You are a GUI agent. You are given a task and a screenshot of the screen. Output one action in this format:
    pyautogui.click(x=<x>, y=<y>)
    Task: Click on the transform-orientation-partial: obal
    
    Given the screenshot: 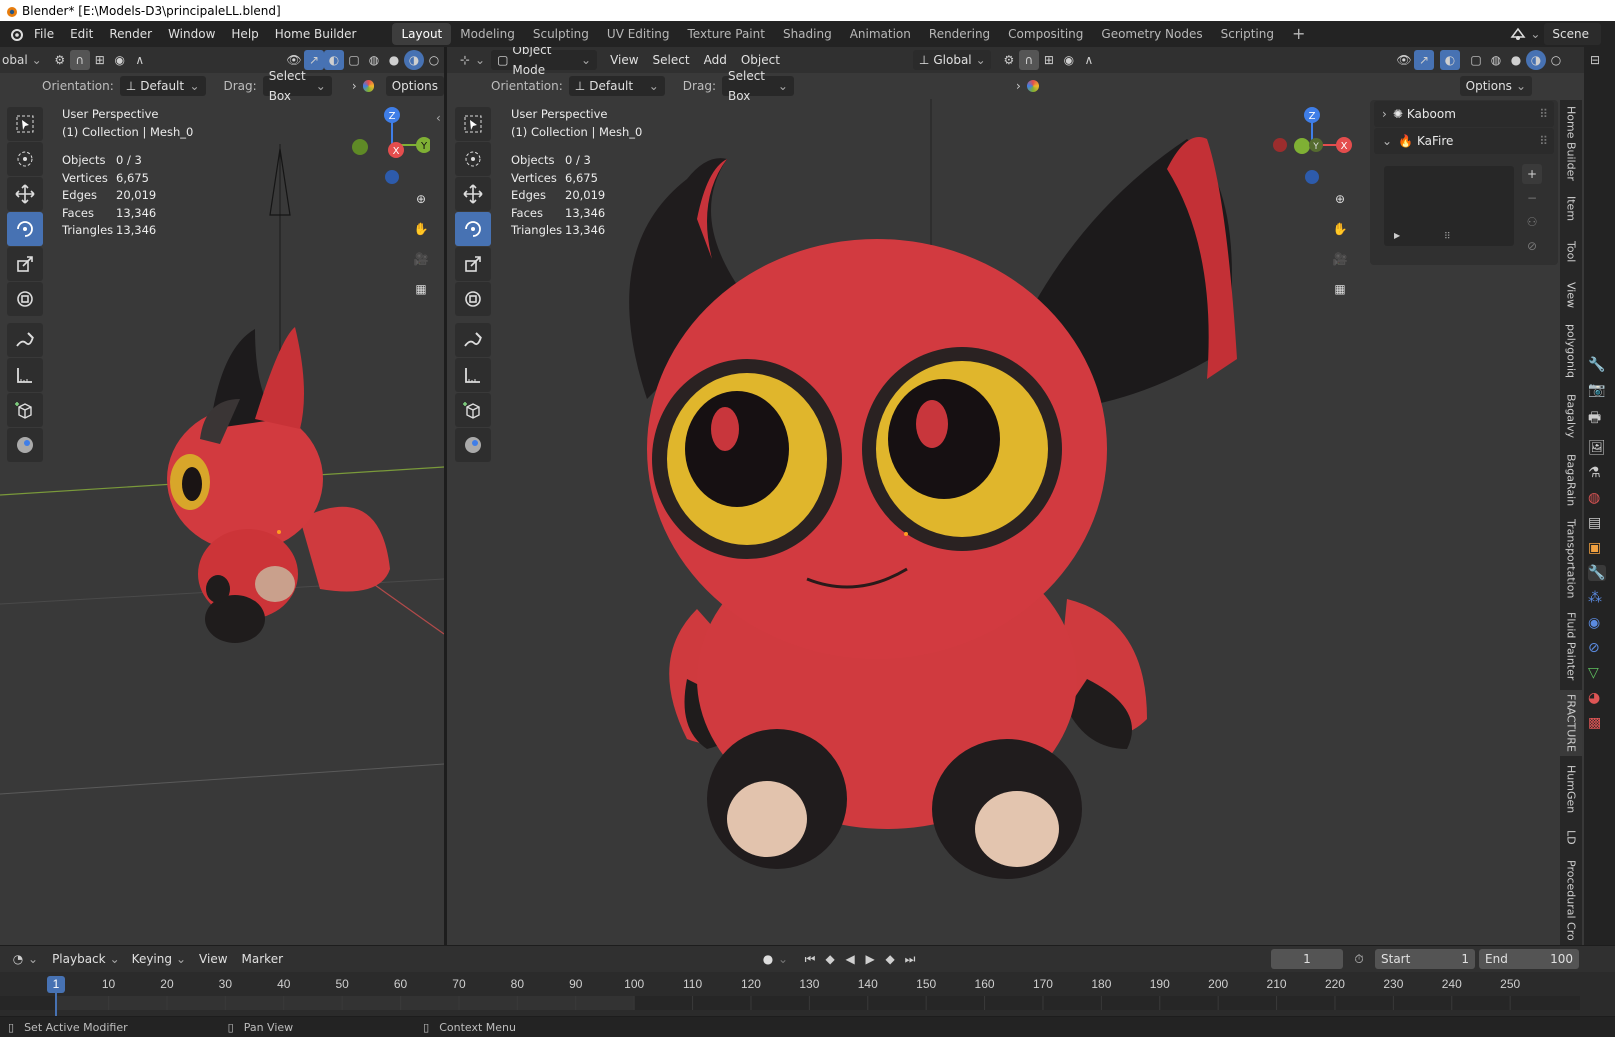 What is the action you would take?
    pyautogui.click(x=14, y=60)
    